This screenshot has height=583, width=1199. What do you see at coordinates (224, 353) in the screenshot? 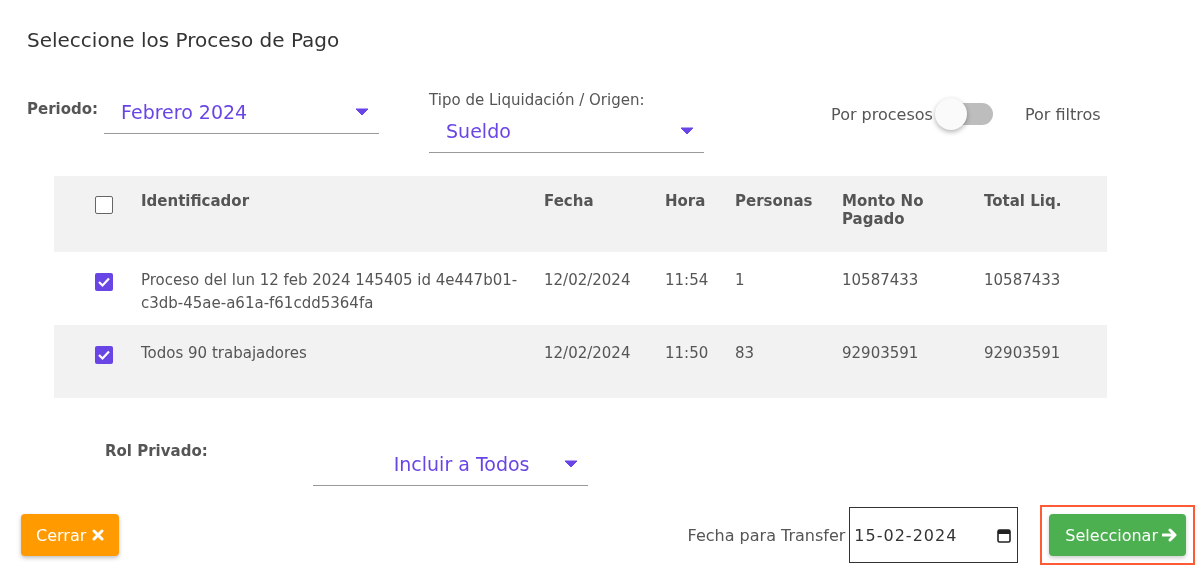
I see `table-cell: Todos 90 trabajadores` at bounding box center [224, 353].